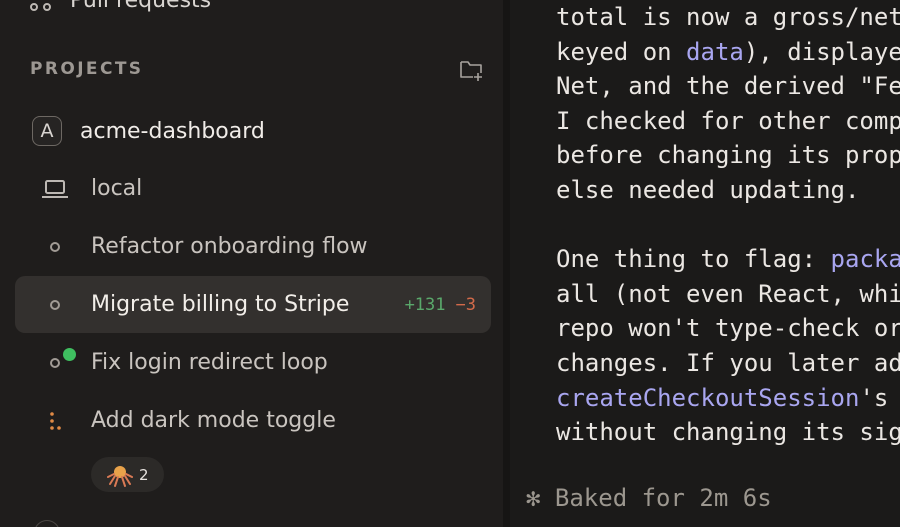 This screenshot has width=900, height=527. What do you see at coordinates (55, 189) in the screenshot?
I see `laptop-icon` at bounding box center [55, 189].